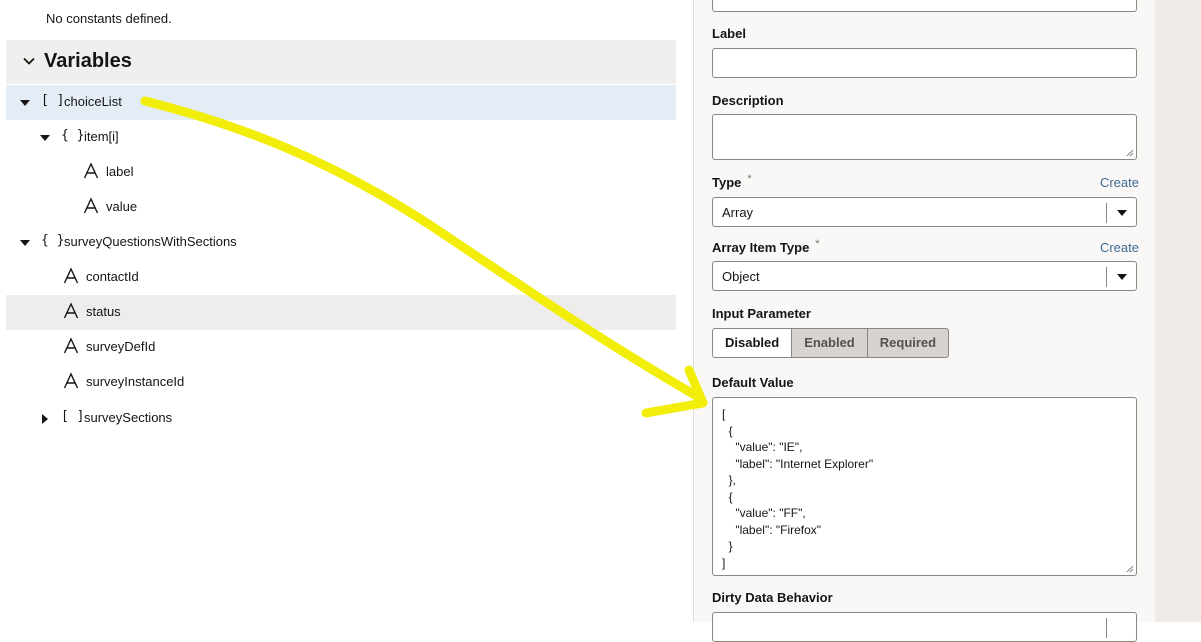 This screenshot has width=1201, height=642. I want to click on tree-row-label: status, so click(103, 311).